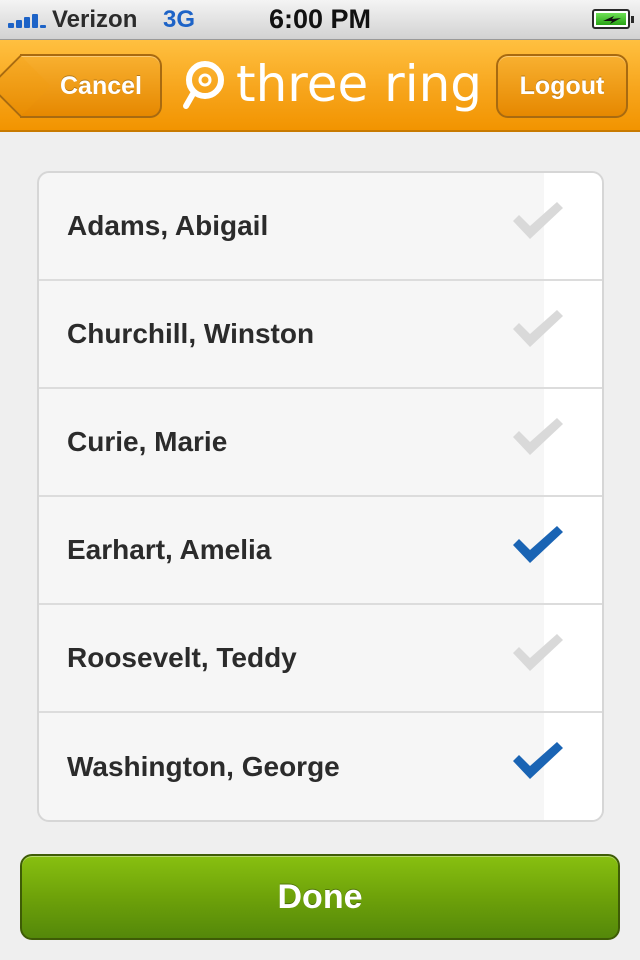 This screenshot has height=960, width=640. What do you see at coordinates (203, 766) in the screenshot?
I see `person-name: Washington, George` at bounding box center [203, 766].